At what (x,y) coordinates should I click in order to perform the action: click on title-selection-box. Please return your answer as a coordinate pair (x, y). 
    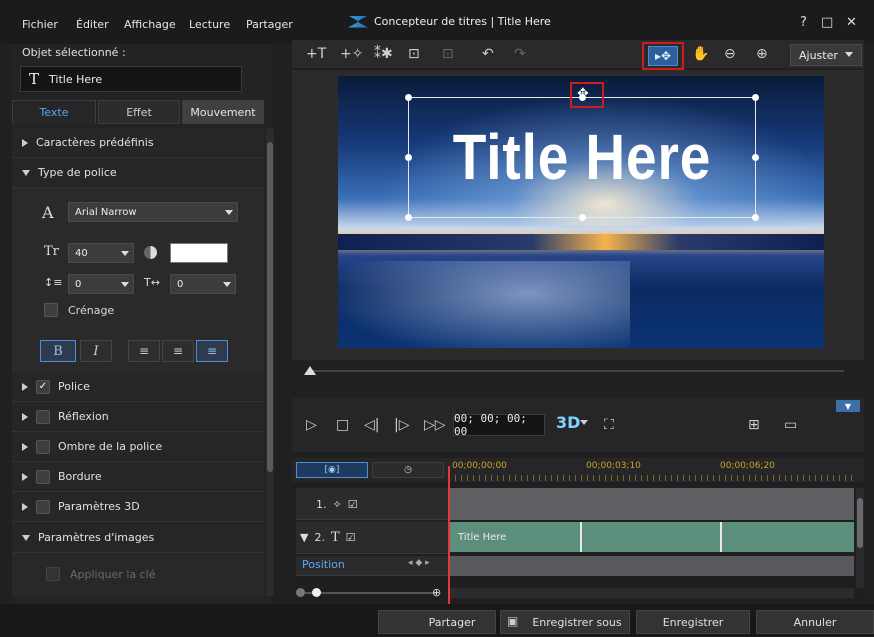
    Looking at the image, I should click on (582, 157).